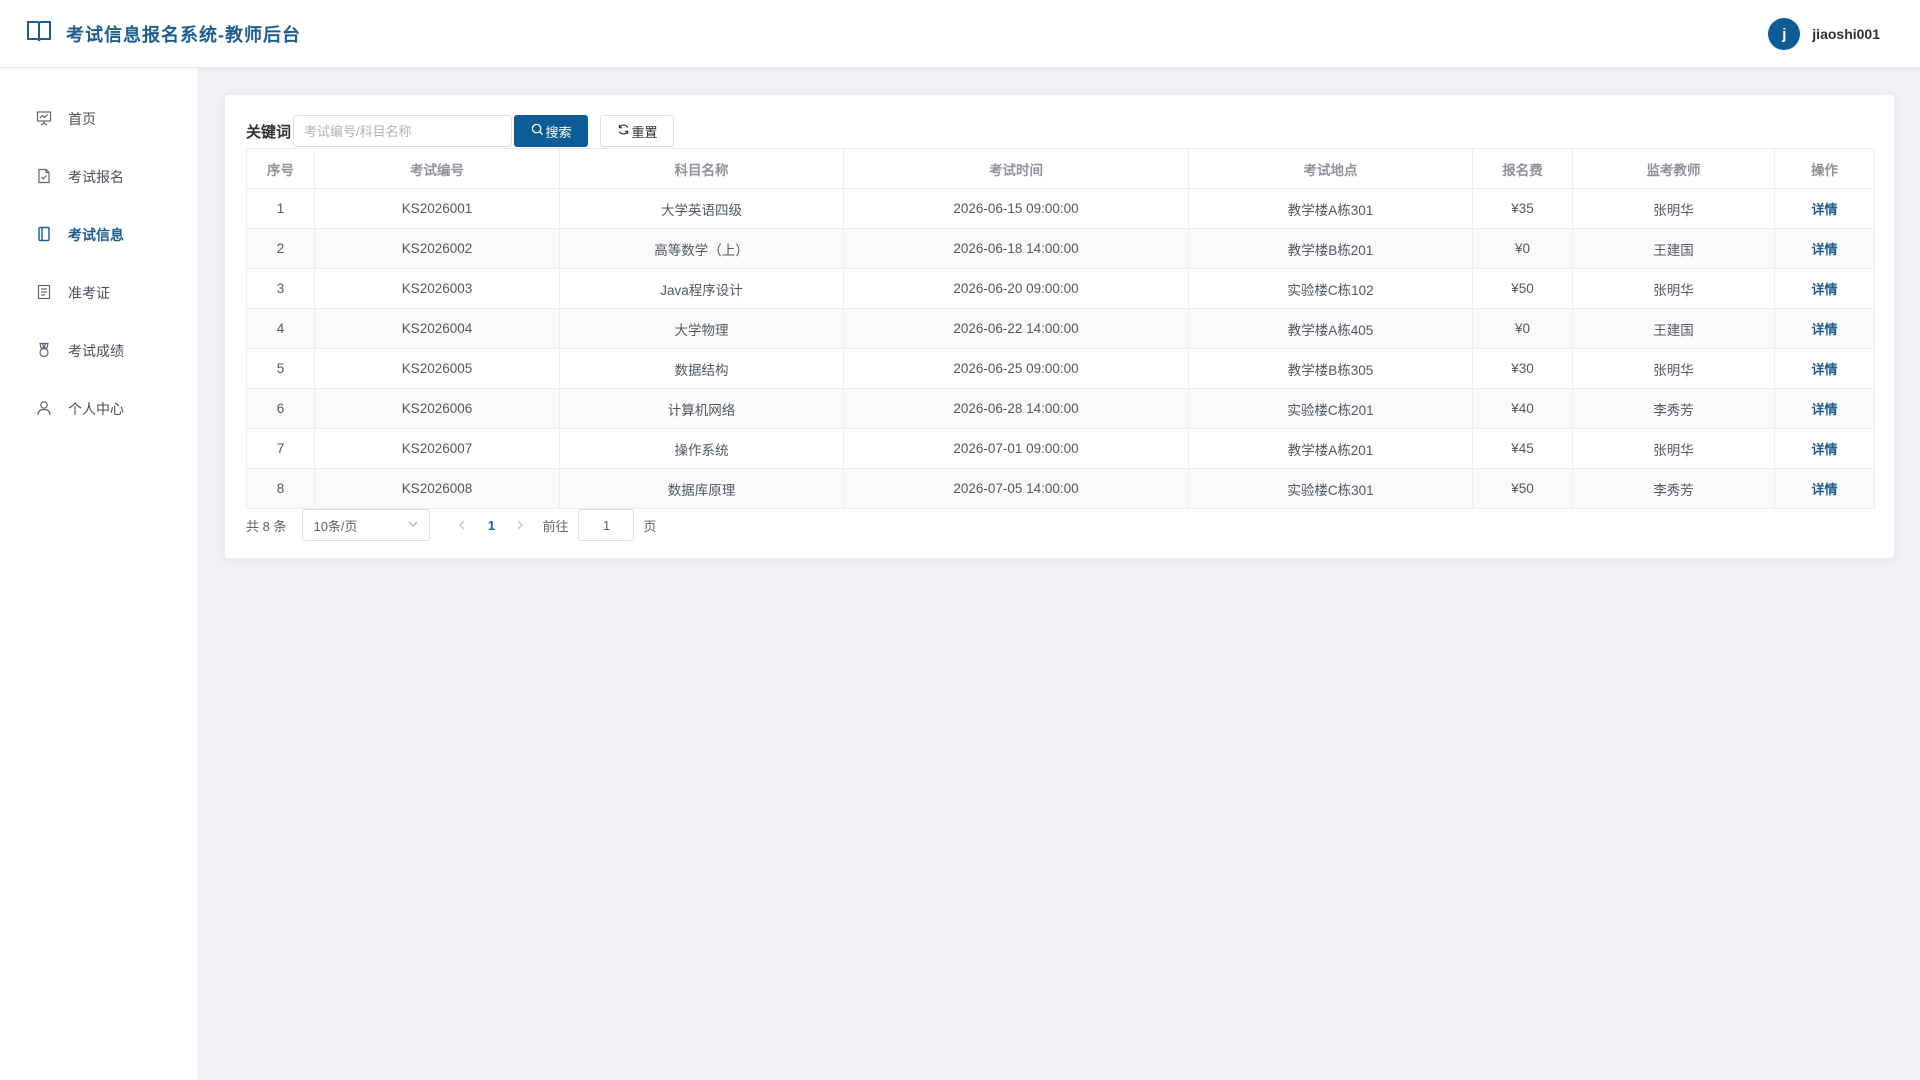  What do you see at coordinates (269, 132) in the screenshot?
I see `keyword-label: 关键词` at bounding box center [269, 132].